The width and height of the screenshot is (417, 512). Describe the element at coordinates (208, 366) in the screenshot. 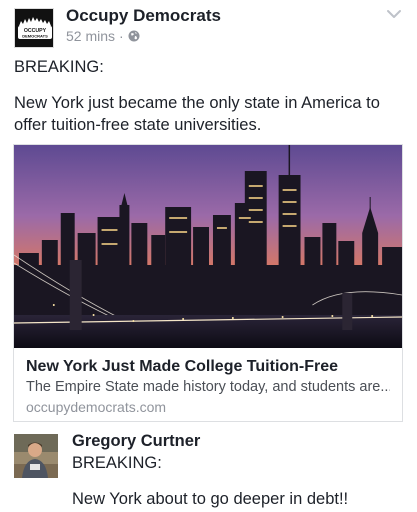

I see `link-title: New York Just Made College Tuition-Free` at that location.